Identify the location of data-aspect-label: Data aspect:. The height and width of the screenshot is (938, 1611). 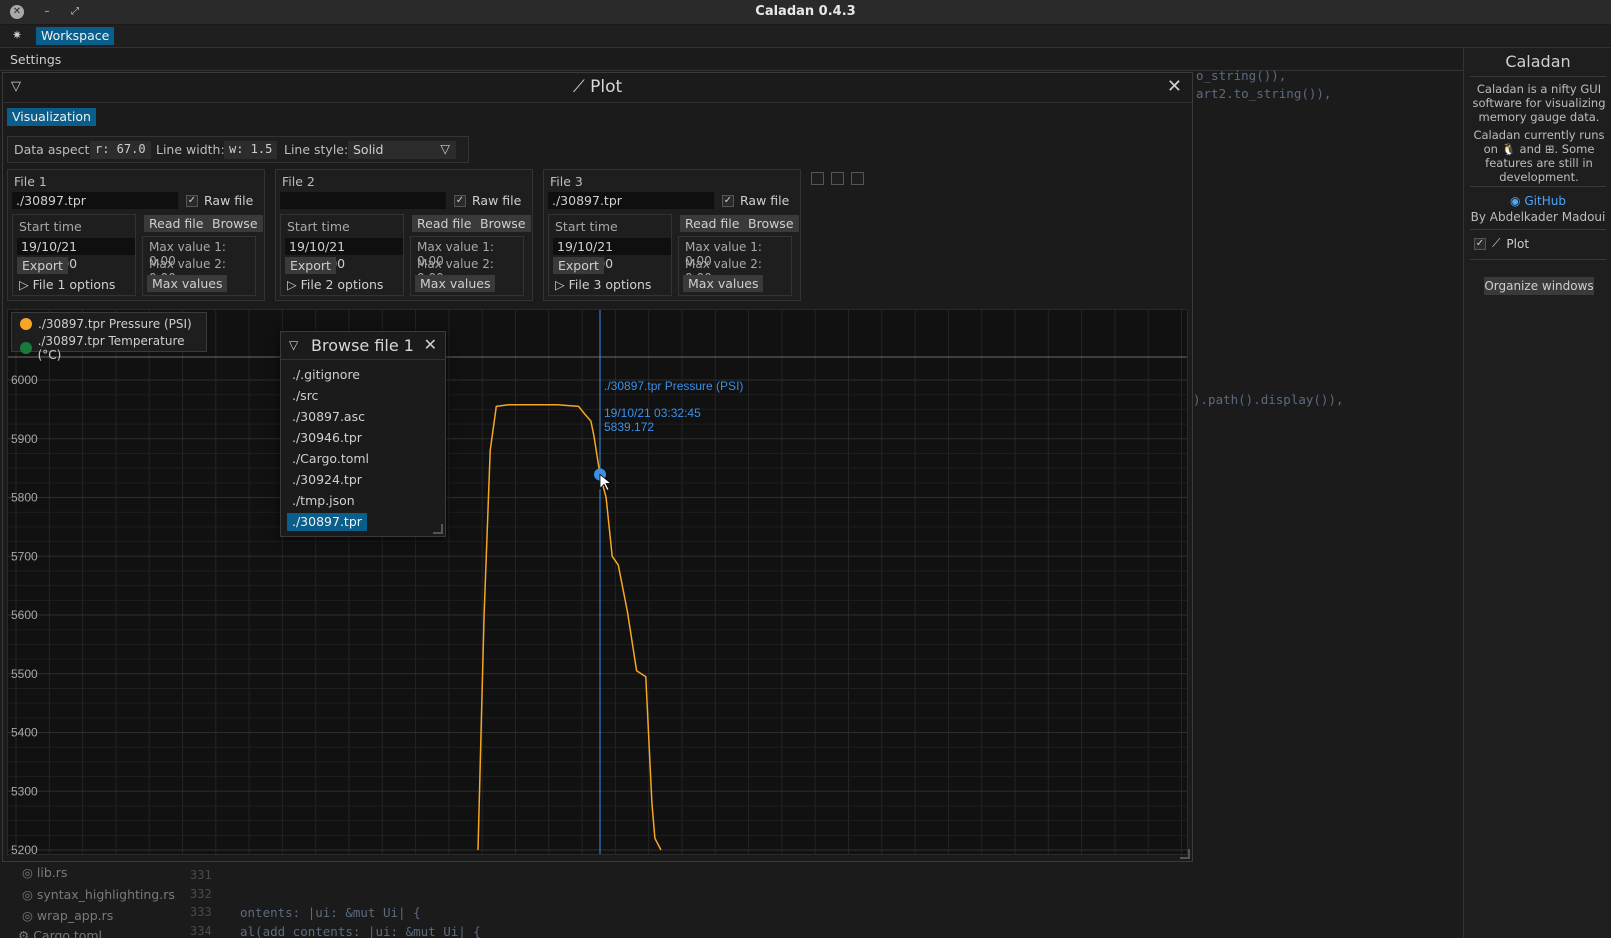
(54, 149).